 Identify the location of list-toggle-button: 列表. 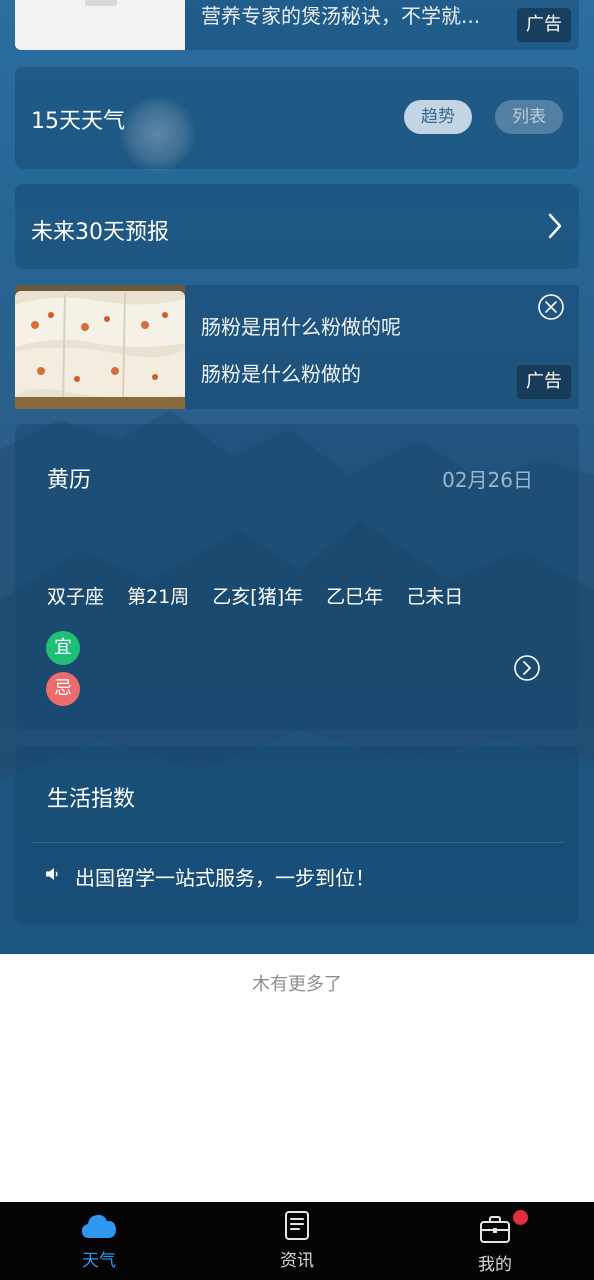
(529, 117).